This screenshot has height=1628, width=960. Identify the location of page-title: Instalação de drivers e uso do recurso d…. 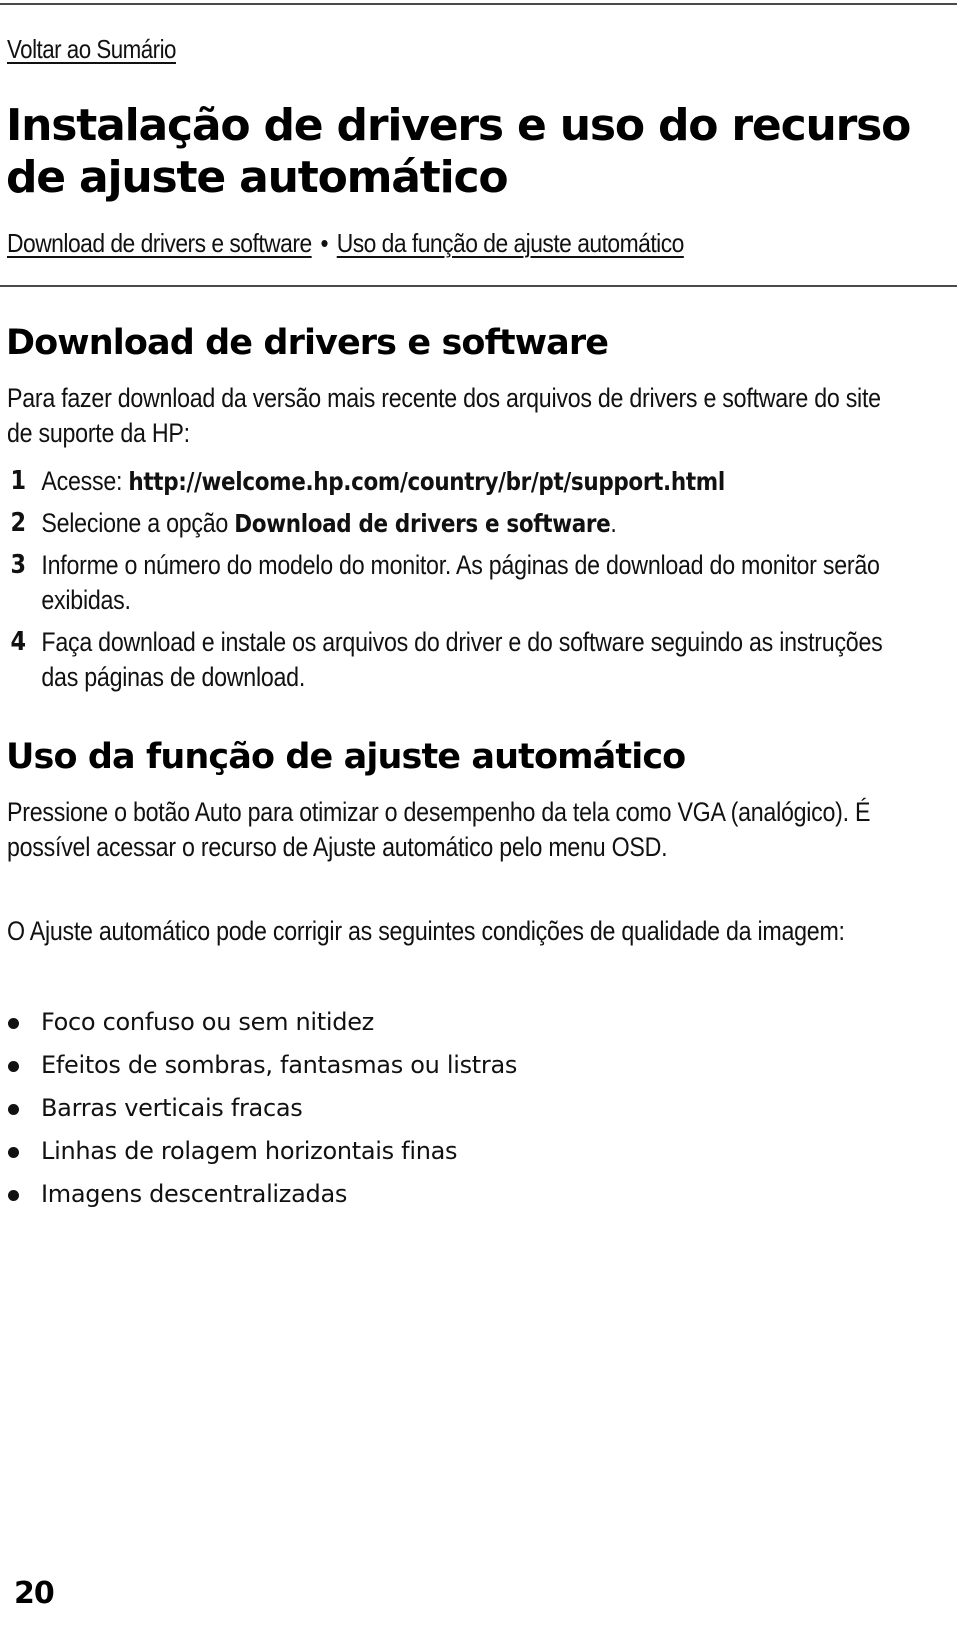
(458, 151).